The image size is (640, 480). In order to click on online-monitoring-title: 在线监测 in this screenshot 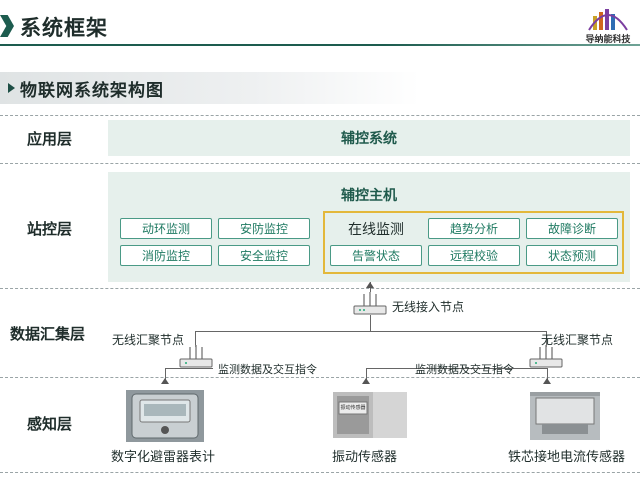, I will do `click(376, 230)`.